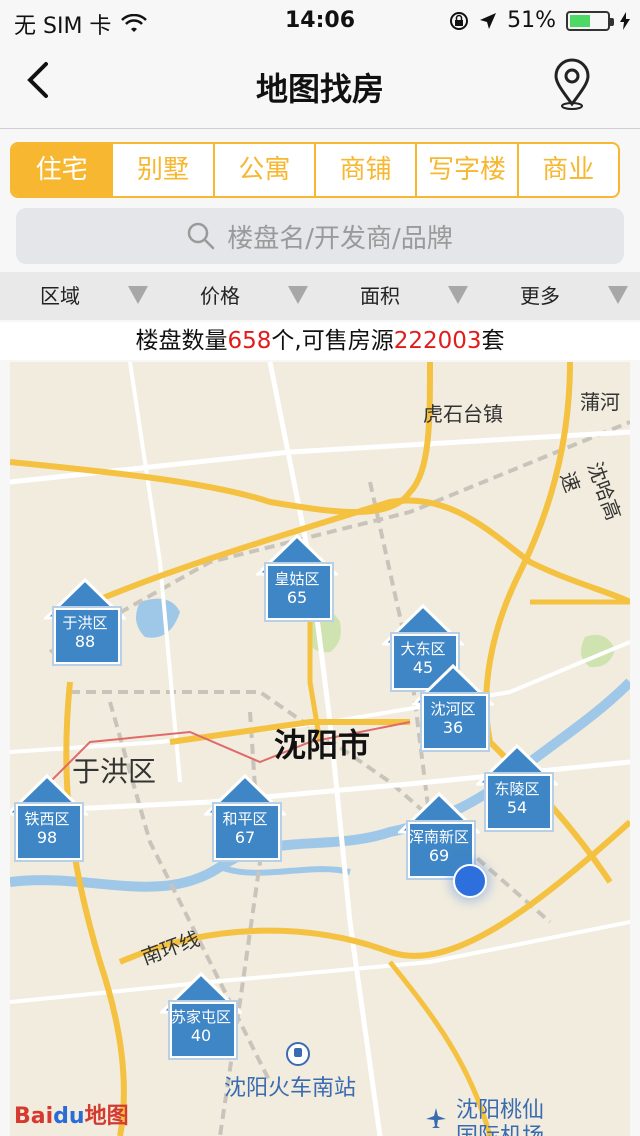 This screenshot has width=640, height=1136. Describe the element at coordinates (600, 402) in the screenshot. I see `map-label-puhe: 蒲河` at that location.